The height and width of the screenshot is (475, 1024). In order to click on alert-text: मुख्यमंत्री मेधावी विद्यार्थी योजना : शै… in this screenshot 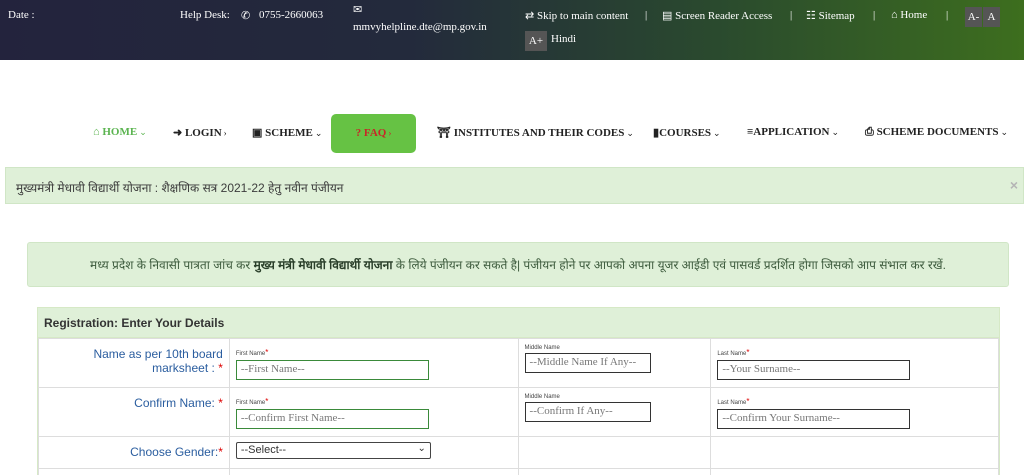, I will do `click(180, 188)`.